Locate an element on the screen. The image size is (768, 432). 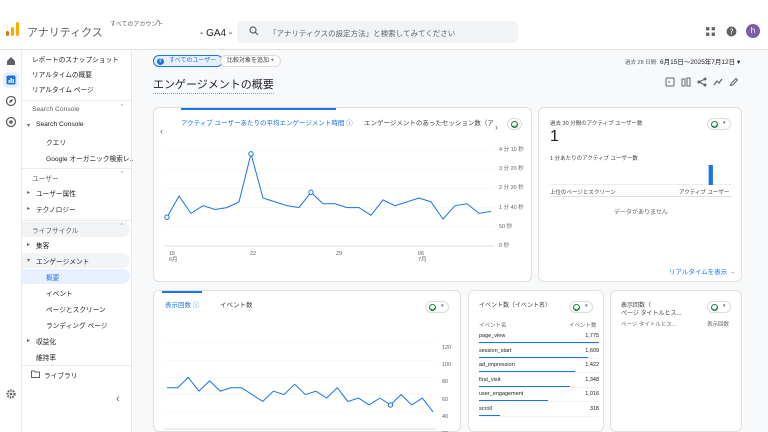
avatar: h is located at coordinates (753, 31).